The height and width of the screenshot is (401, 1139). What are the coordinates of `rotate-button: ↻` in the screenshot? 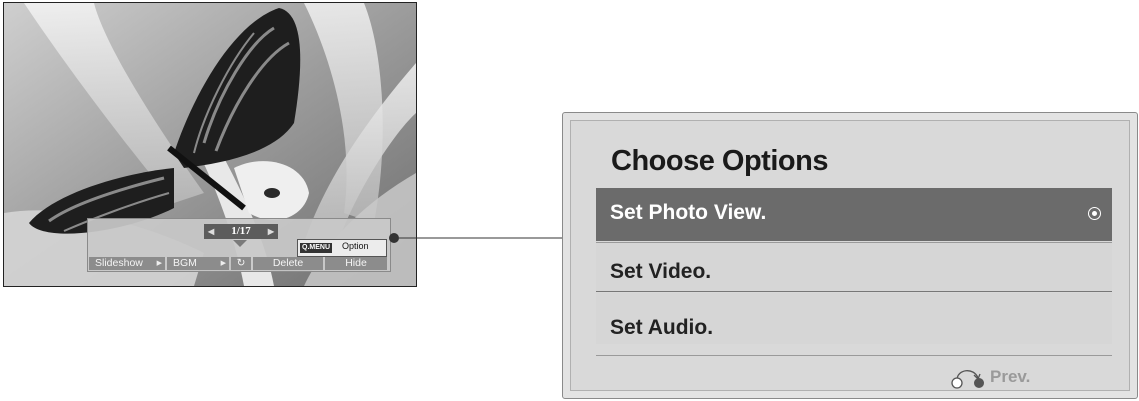 It's located at (241, 263).